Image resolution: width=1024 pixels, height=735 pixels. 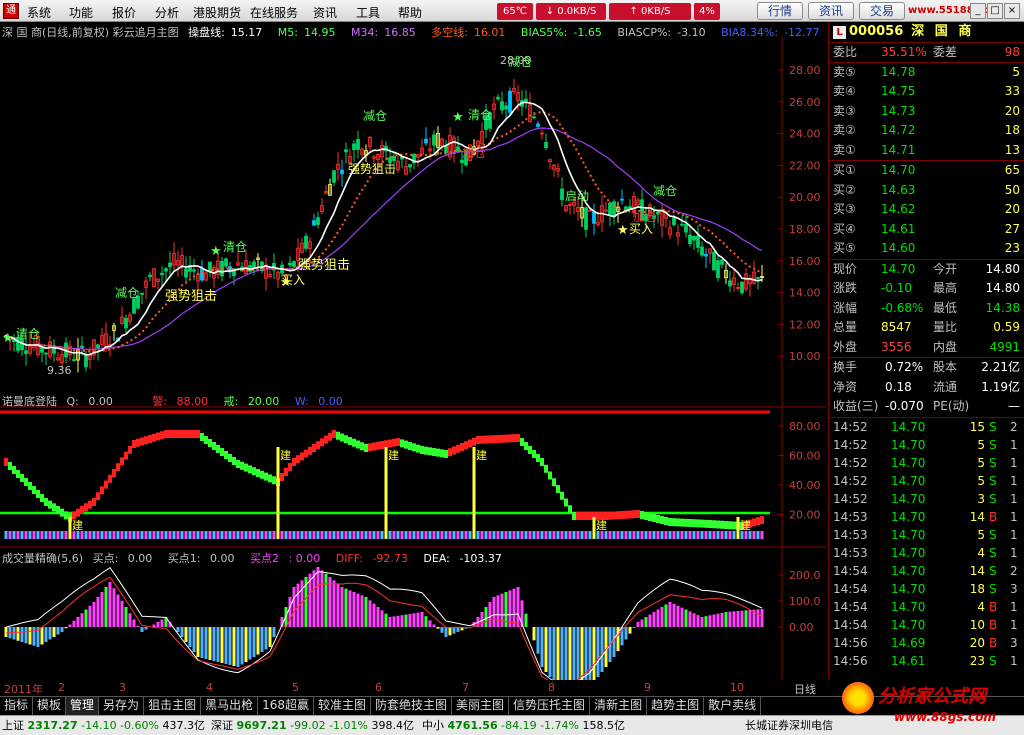 I want to click on menu-tools: 工具, so click(x=368, y=12).